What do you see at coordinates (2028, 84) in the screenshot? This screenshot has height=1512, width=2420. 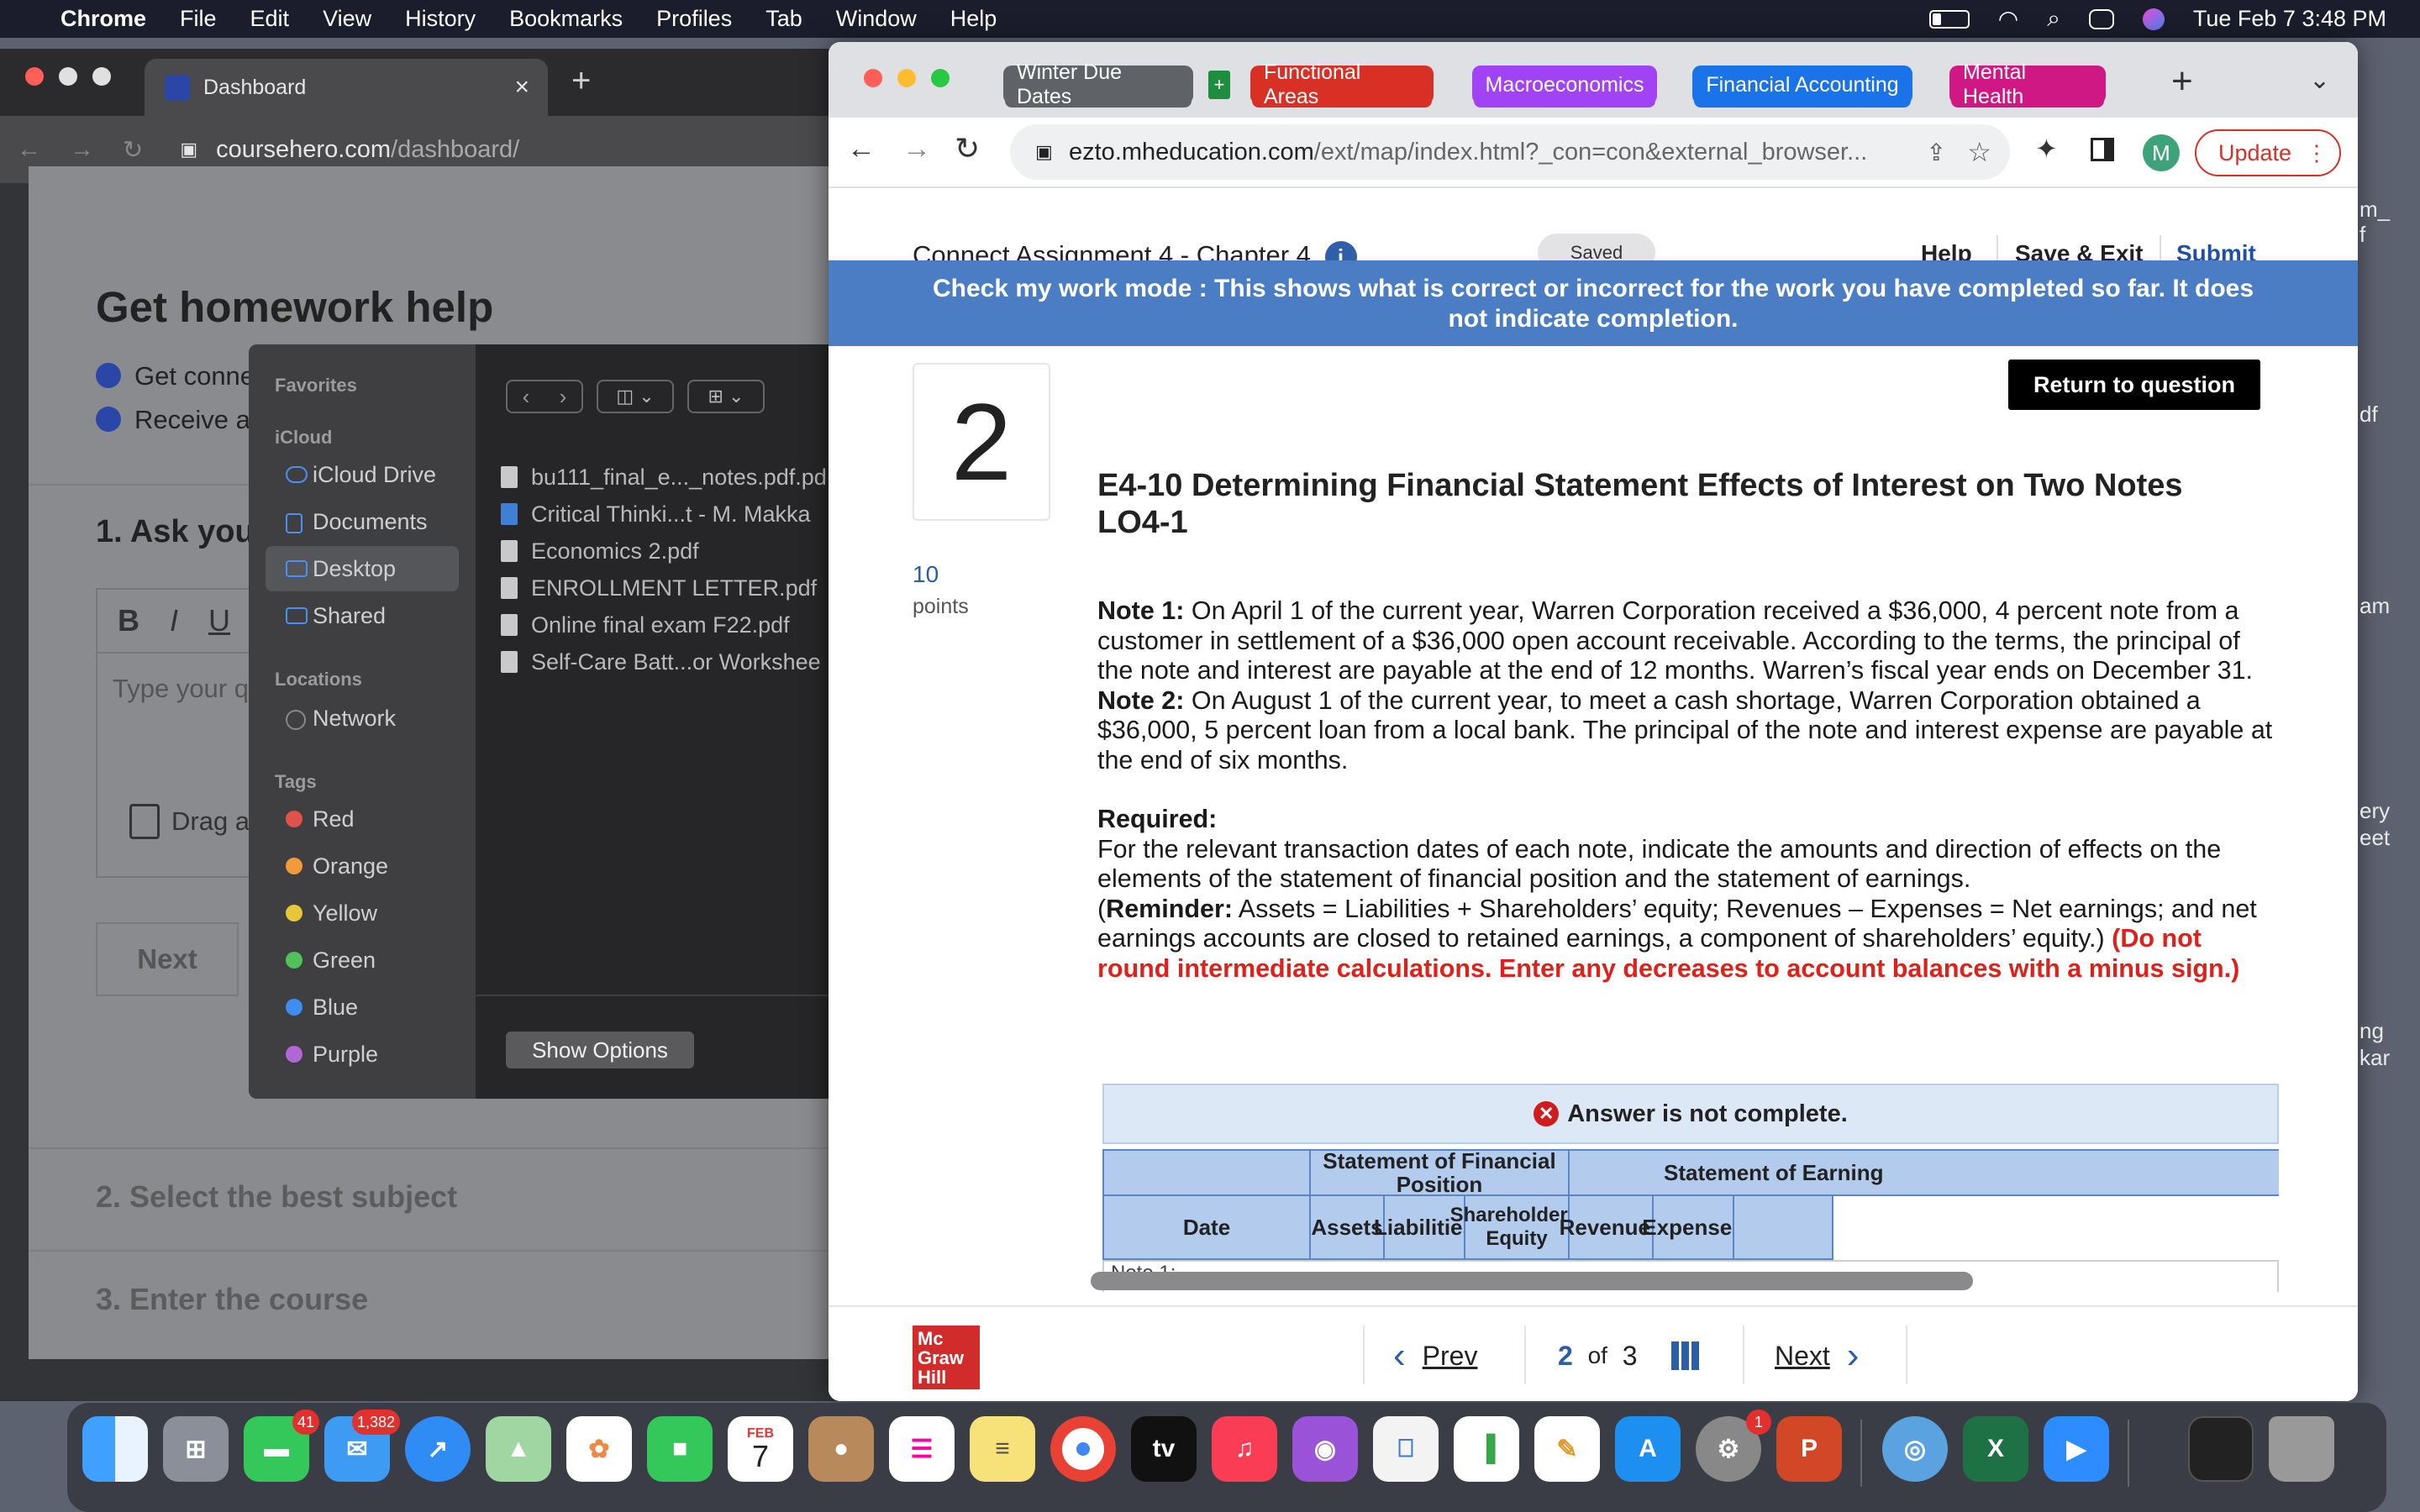 I see `tab-group-mental-health: Mental Health` at bounding box center [2028, 84].